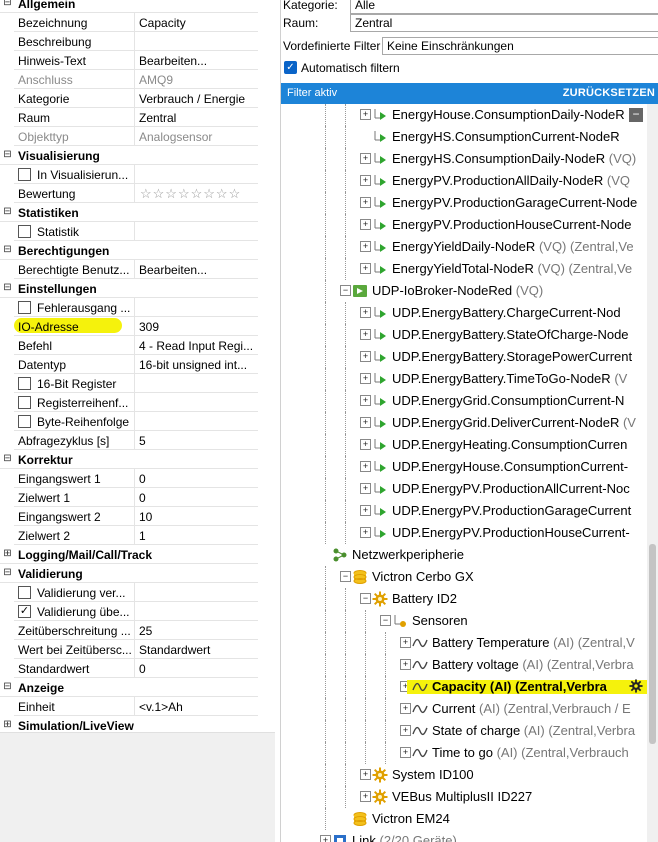 The width and height of the screenshot is (658, 842). What do you see at coordinates (464, 511) in the screenshot?
I see `tree-node: + UDP.EnergyPV.ProductionGarageCurrent` at bounding box center [464, 511].